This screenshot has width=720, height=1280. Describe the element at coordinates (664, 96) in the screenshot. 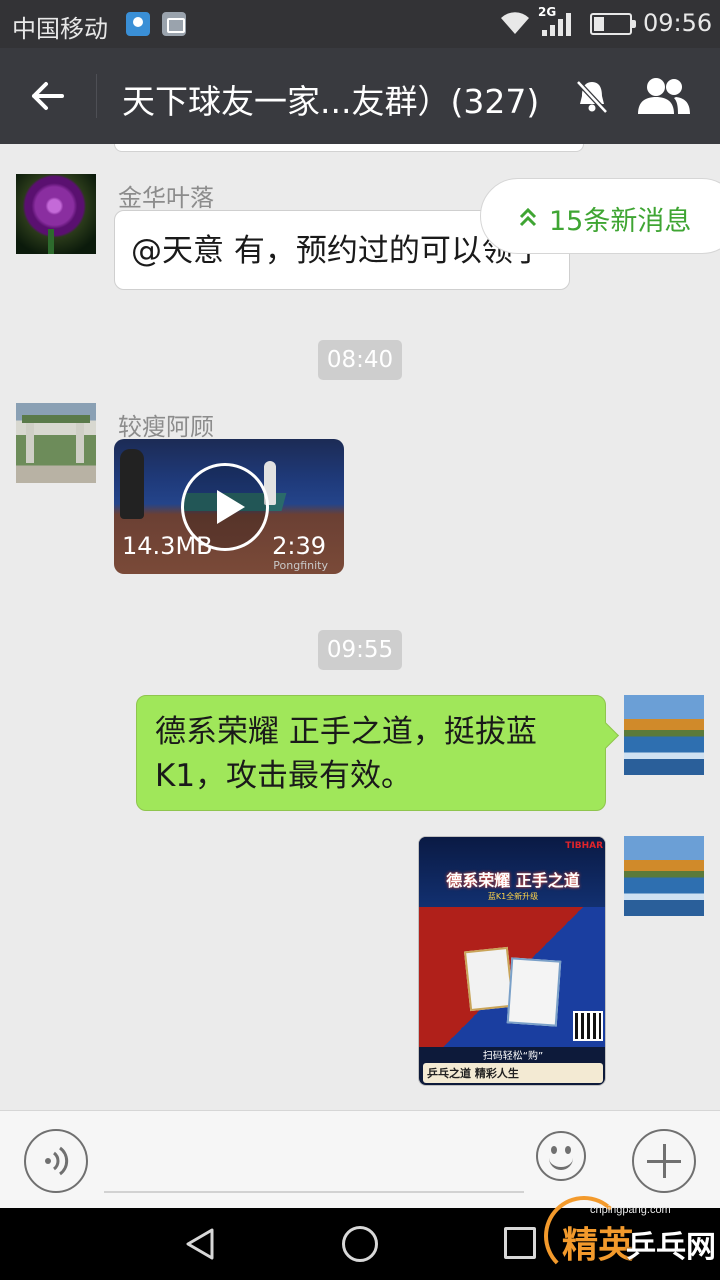

I see `group-members-icon` at that location.